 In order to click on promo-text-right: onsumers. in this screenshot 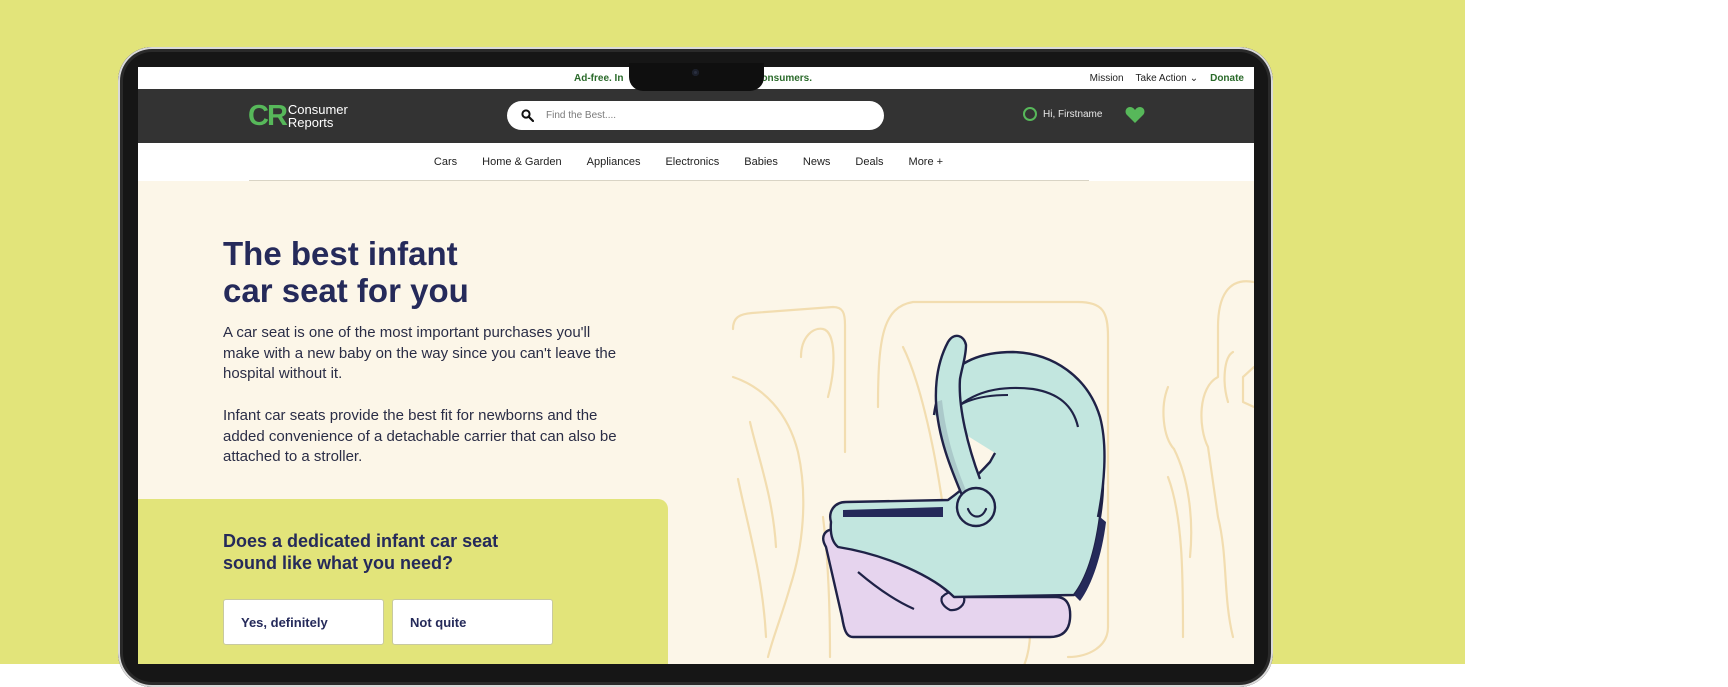, I will do `click(787, 78)`.